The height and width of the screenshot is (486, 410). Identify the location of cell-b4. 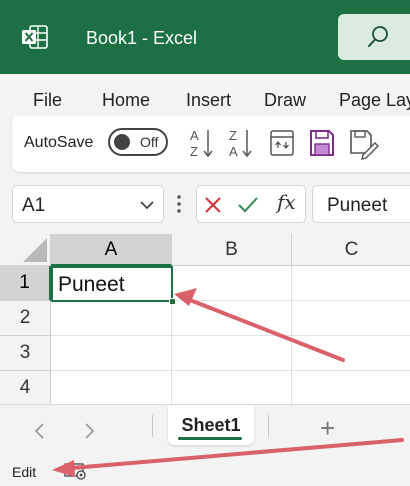
(232, 387).